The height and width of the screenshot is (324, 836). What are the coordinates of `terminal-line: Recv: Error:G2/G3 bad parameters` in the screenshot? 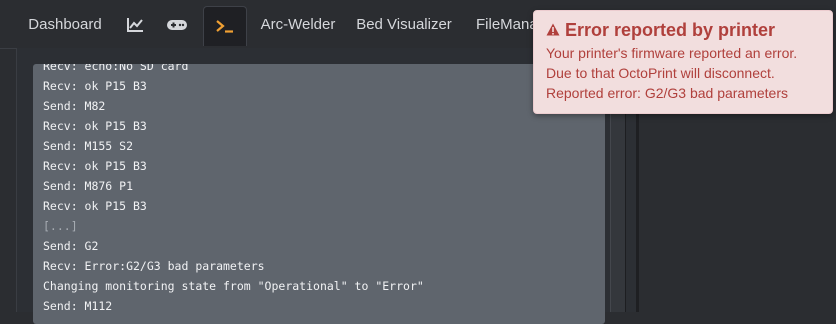 It's located at (154, 266).